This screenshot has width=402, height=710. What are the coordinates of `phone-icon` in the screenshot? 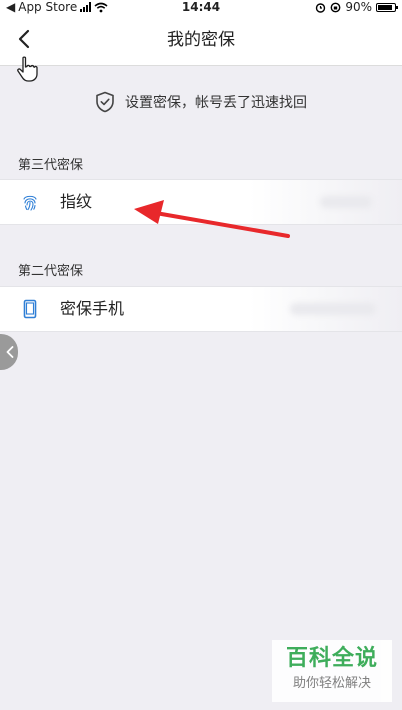 It's located at (30, 309).